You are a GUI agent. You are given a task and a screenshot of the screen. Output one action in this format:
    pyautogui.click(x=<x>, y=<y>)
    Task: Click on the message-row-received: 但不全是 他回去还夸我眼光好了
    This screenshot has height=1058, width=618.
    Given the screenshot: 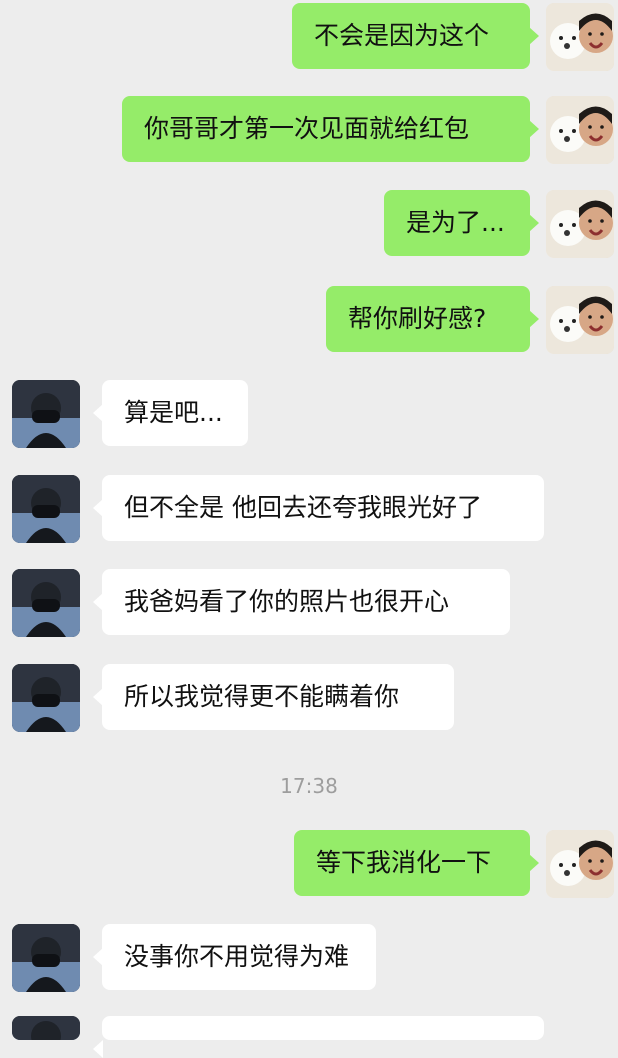 What is the action you would take?
    pyautogui.click(x=309, y=509)
    